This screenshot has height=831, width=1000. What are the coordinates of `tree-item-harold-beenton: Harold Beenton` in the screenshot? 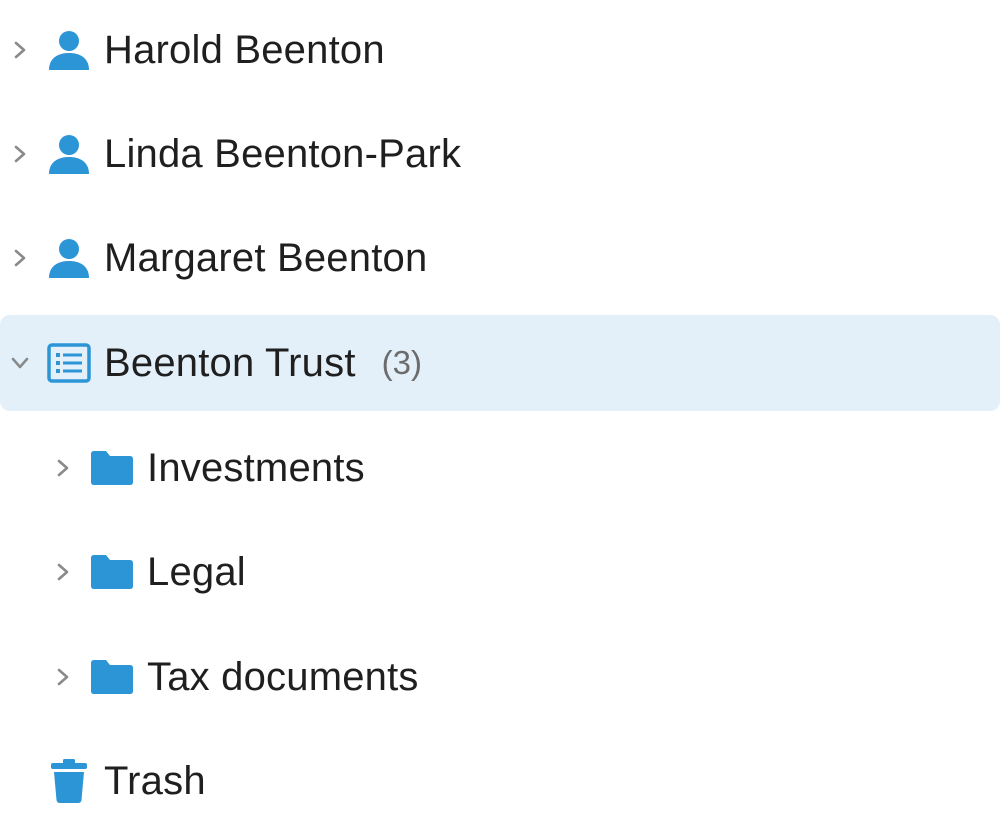 It's located at (500, 50).